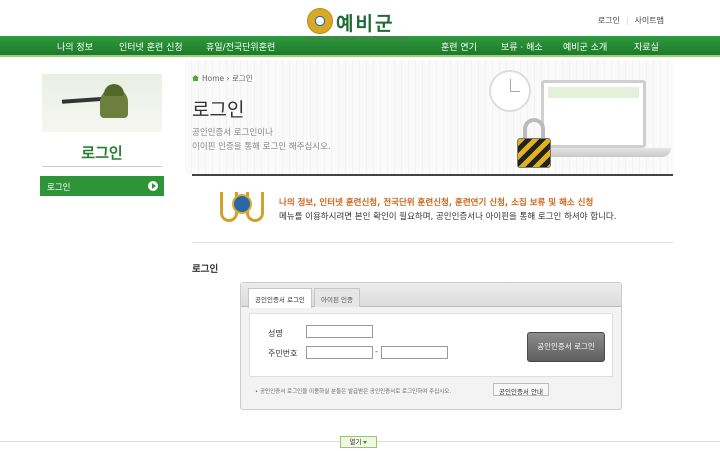 The image size is (720, 451). What do you see at coordinates (339, 352) in the screenshot?
I see `rrn-front-input` at bounding box center [339, 352].